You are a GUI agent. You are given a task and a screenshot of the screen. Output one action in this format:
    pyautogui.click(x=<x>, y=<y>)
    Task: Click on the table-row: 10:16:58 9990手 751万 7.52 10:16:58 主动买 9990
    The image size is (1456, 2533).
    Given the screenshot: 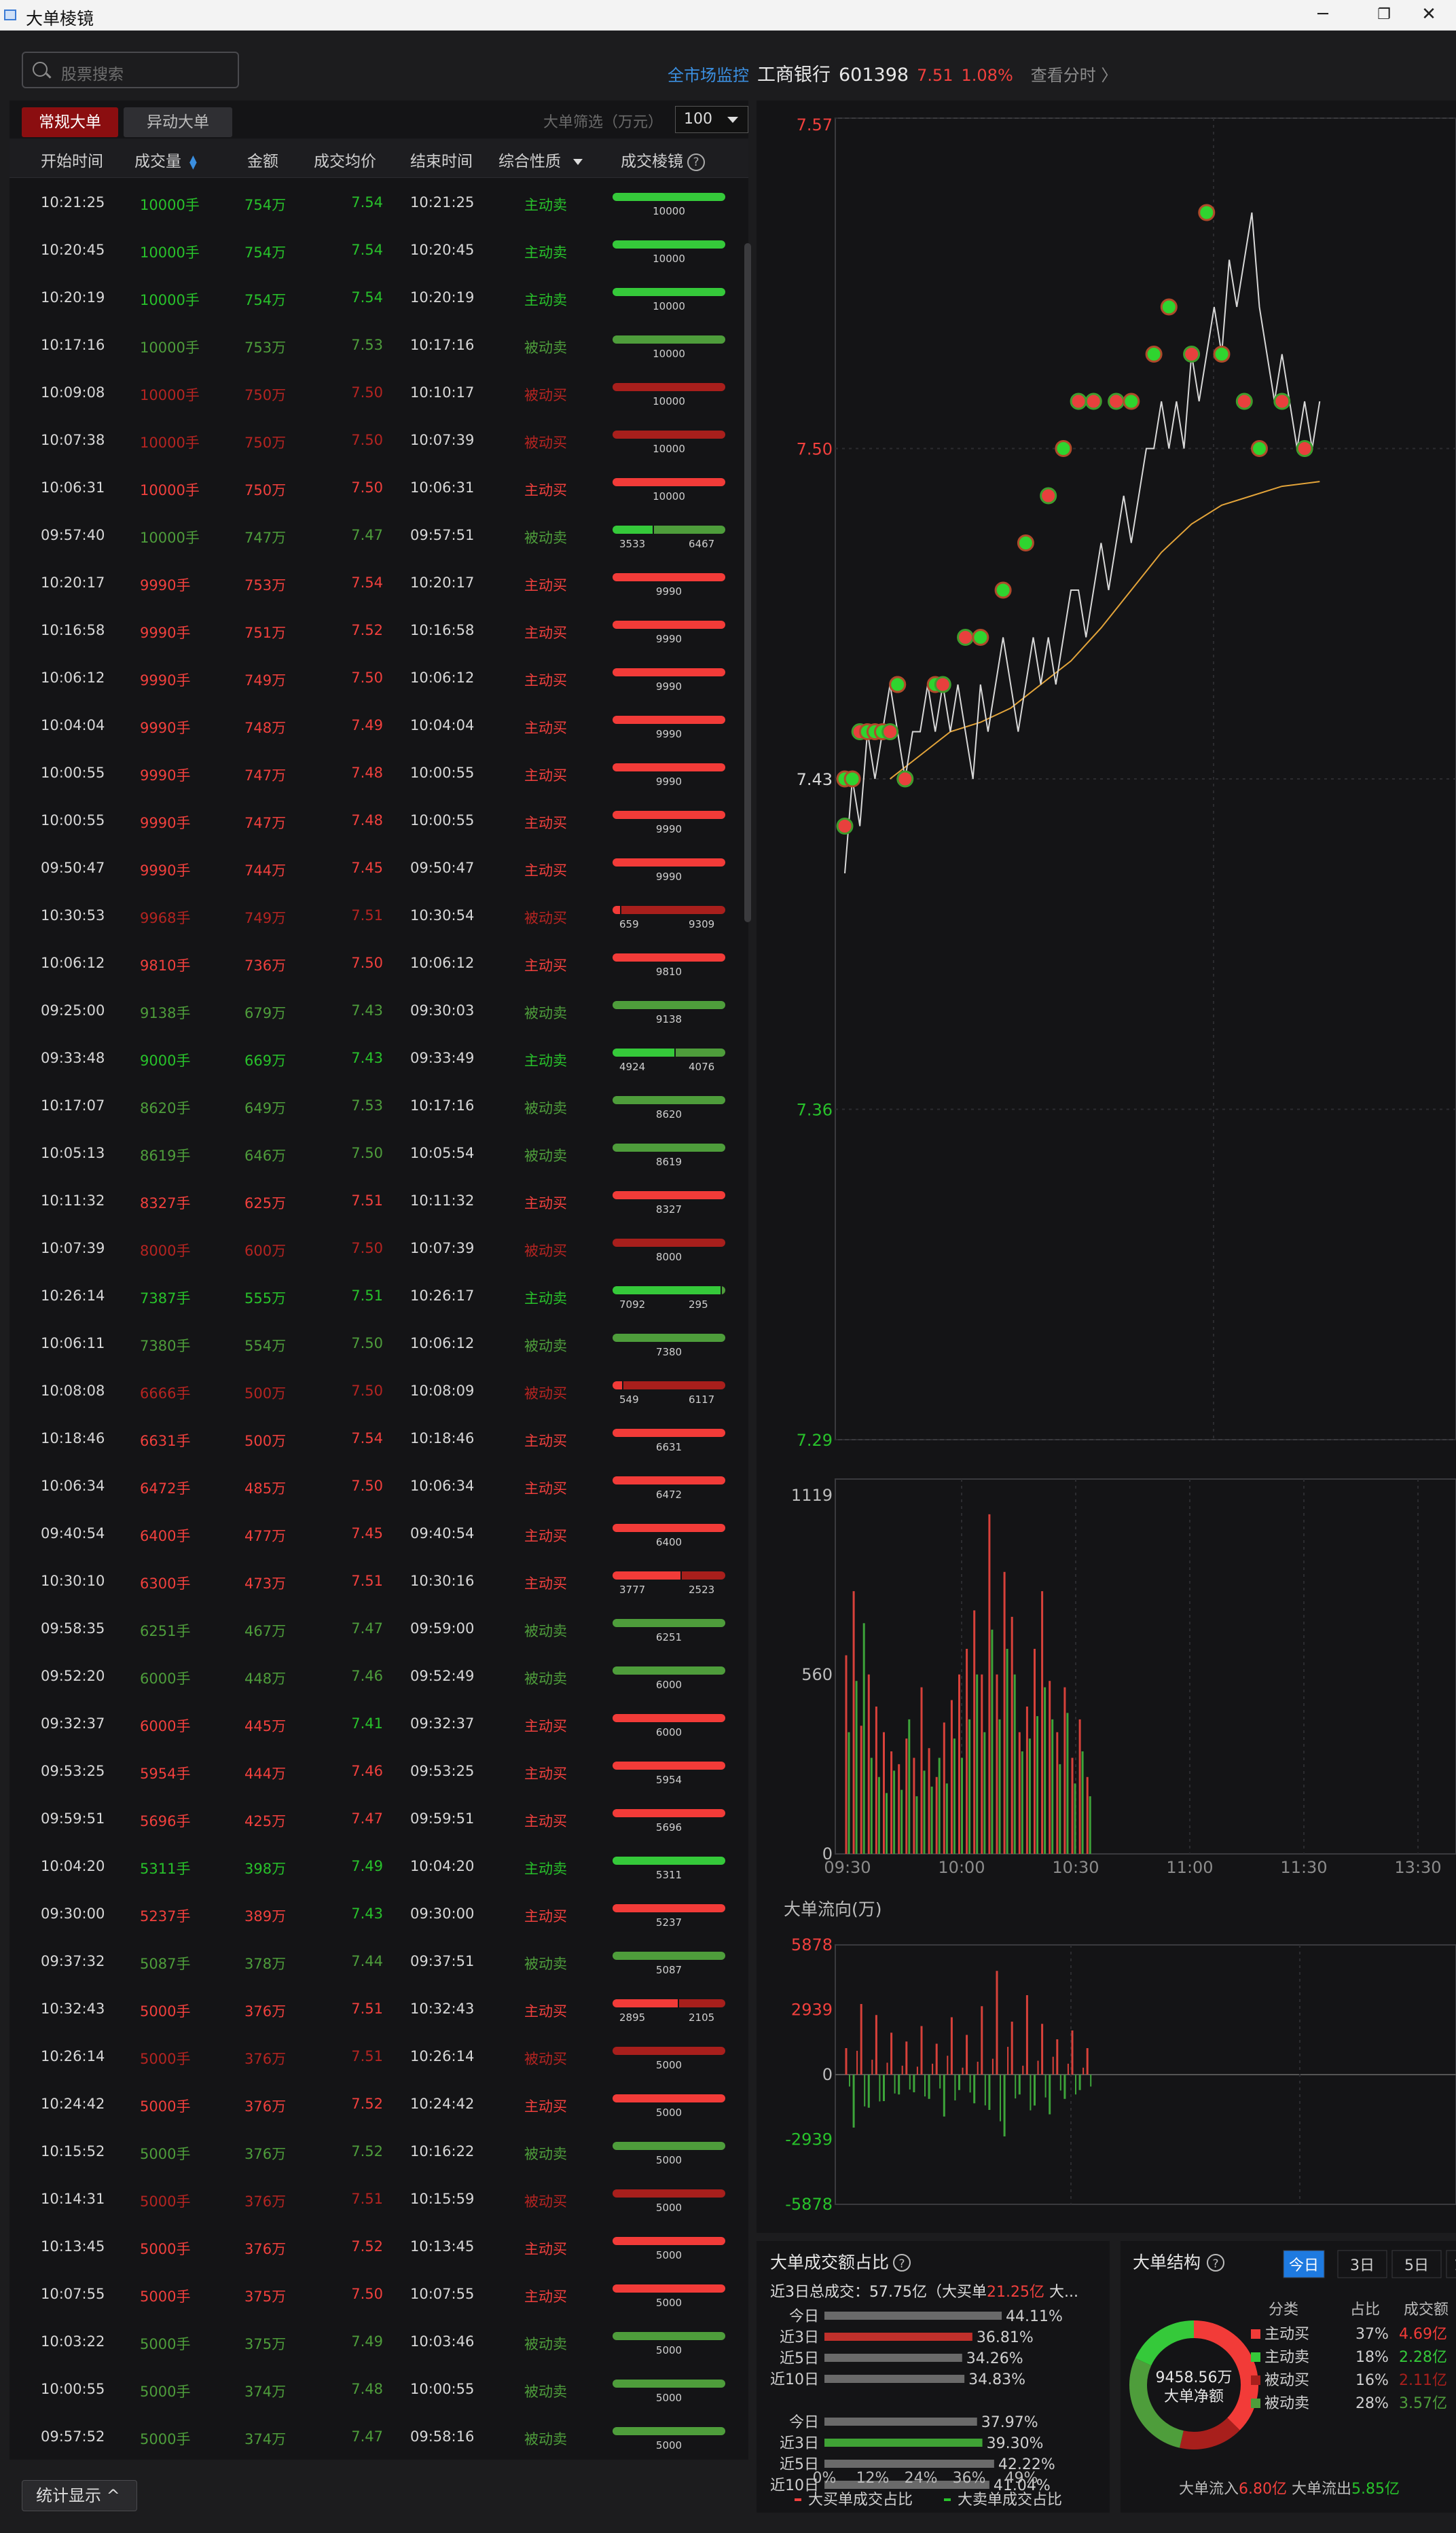 What is the action you would take?
    pyautogui.click(x=374, y=631)
    